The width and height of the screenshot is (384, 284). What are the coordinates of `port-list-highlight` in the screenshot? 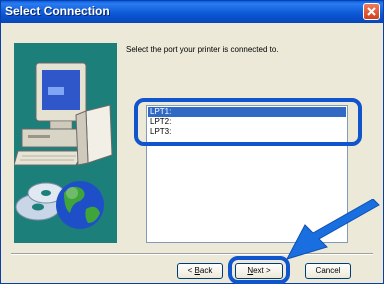 It's located at (248, 122).